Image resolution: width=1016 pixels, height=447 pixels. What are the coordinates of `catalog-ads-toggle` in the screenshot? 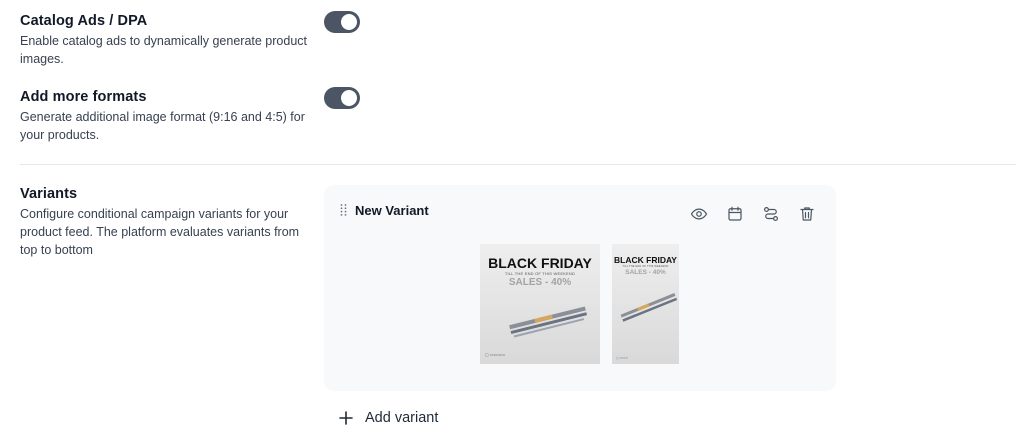 It's located at (342, 22).